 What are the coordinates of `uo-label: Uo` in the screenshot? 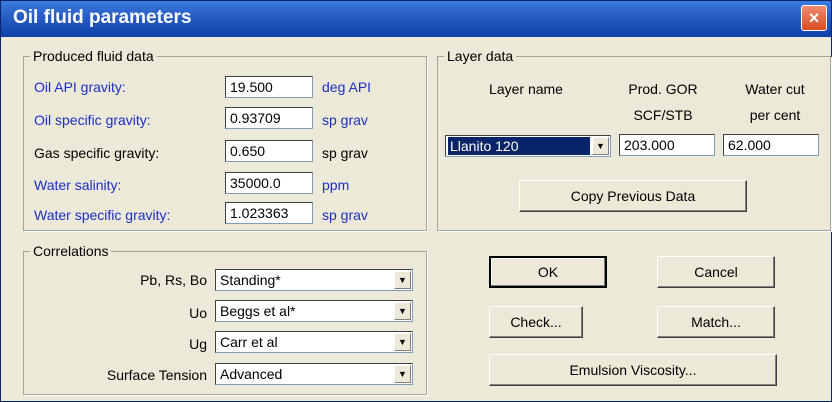 It's located at (198, 313).